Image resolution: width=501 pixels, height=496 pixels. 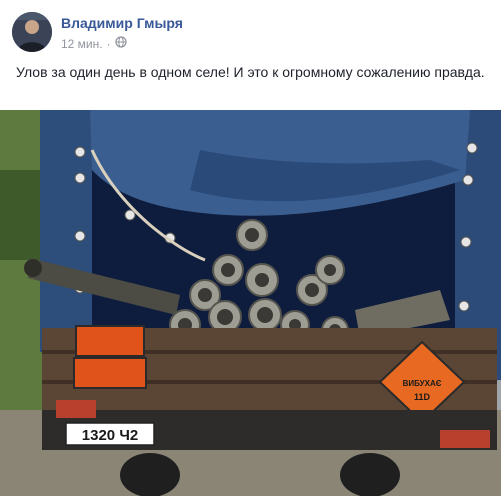 I want to click on hazard-sign-text: ВИБУХАЄ, so click(x=422, y=383).